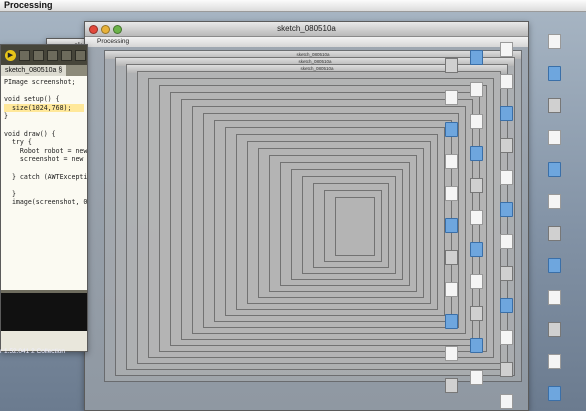 The image size is (586, 411). What do you see at coordinates (293, 6) in the screenshot?
I see `menu-bar: Processing` at bounding box center [293, 6].